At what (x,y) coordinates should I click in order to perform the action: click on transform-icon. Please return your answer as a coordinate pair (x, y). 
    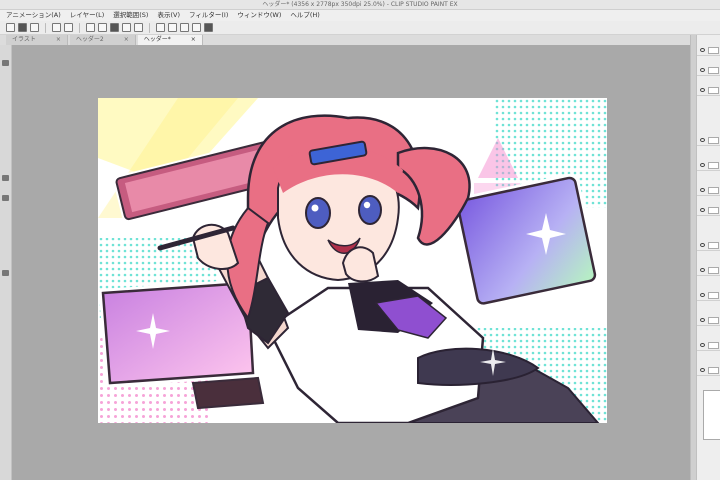
    Looking at the image, I should click on (102, 27).